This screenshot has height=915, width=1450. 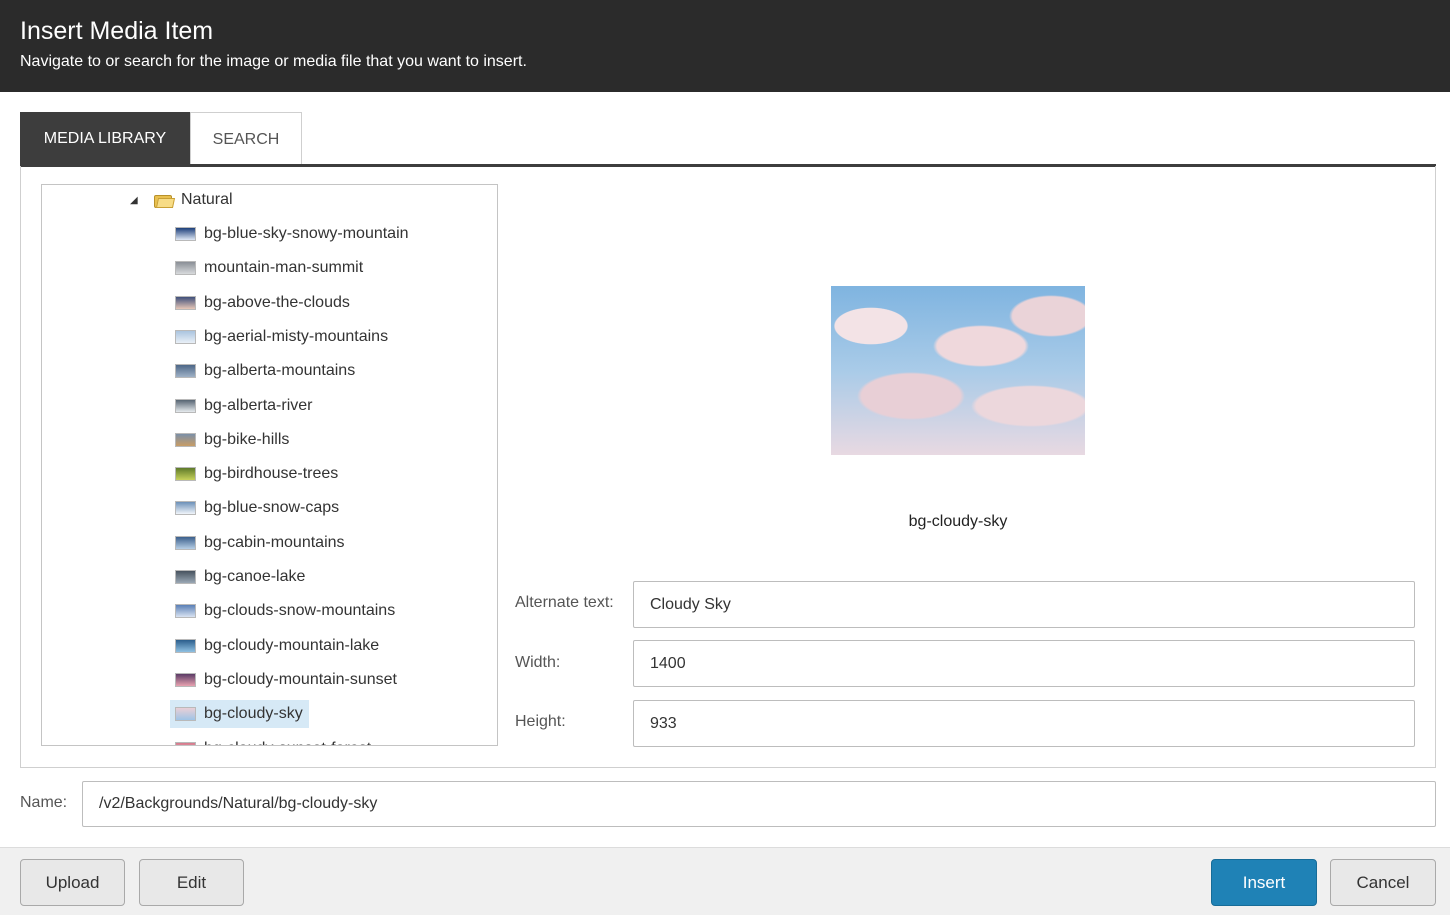 What do you see at coordinates (1024, 723) in the screenshot?
I see `height-input: 933` at bounding box center [1024, 723].